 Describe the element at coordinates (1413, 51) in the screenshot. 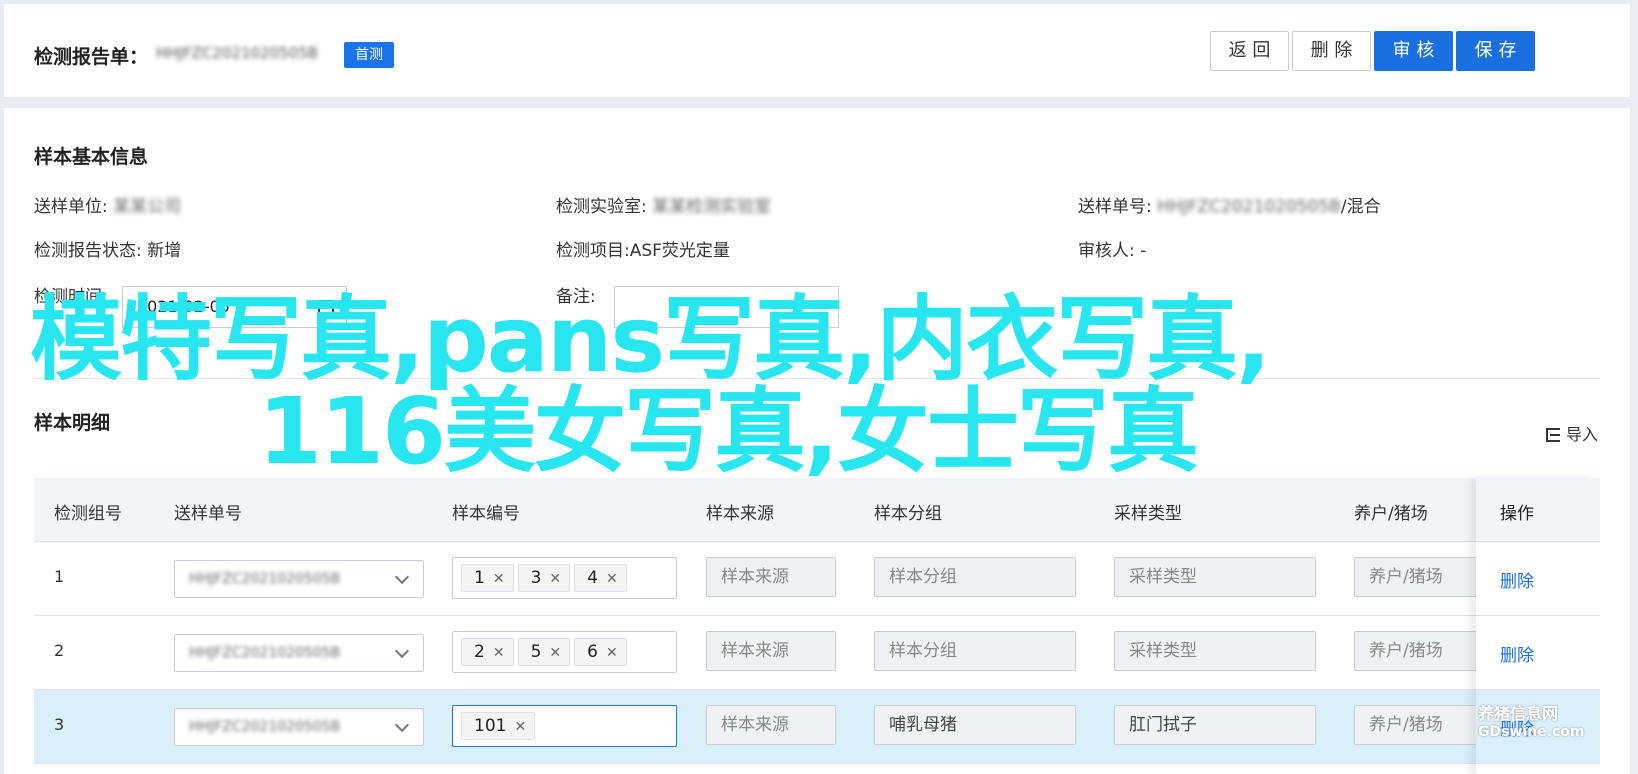

I see `review-button: 审 核` at that location.